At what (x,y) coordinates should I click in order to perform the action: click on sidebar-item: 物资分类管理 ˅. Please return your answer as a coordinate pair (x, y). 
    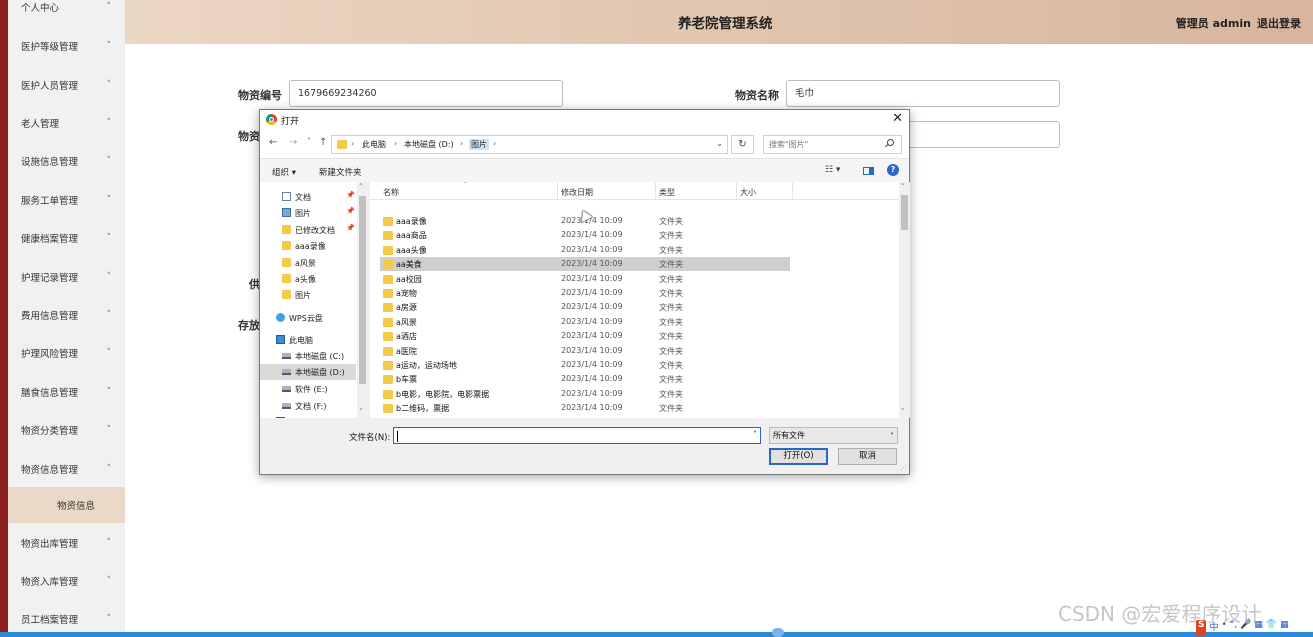
    Looking at the image, I should click on (66, 430).